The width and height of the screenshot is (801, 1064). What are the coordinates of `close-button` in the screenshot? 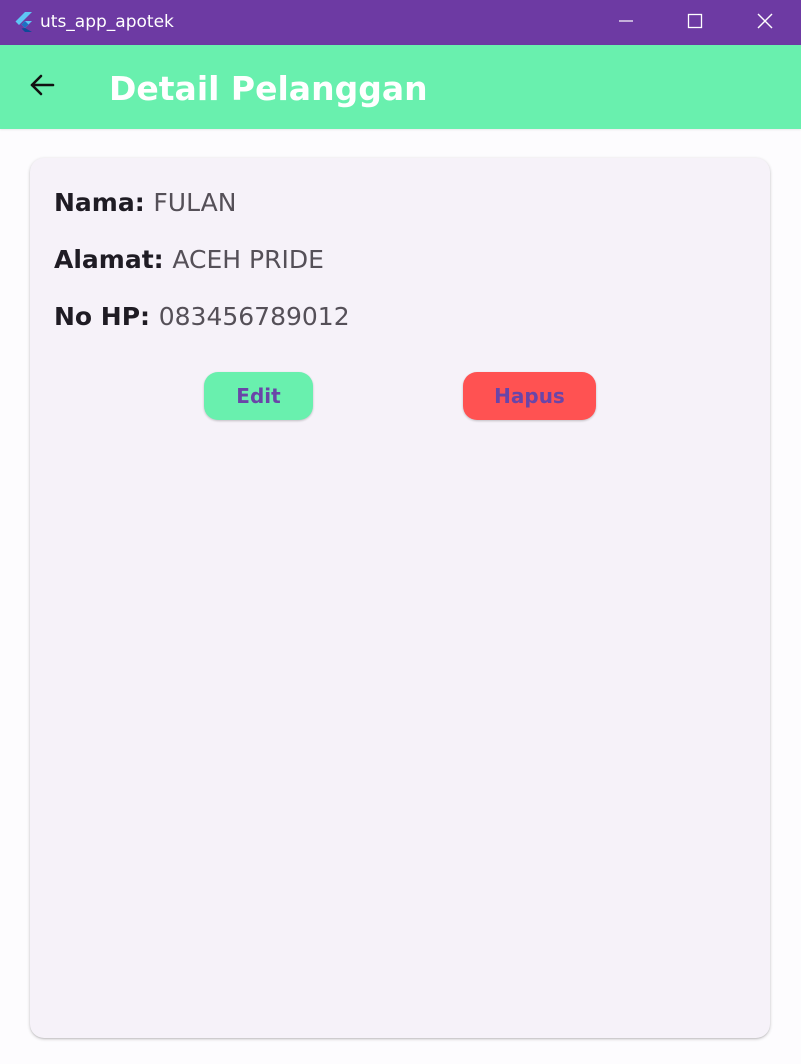 It's located at (765, 22).